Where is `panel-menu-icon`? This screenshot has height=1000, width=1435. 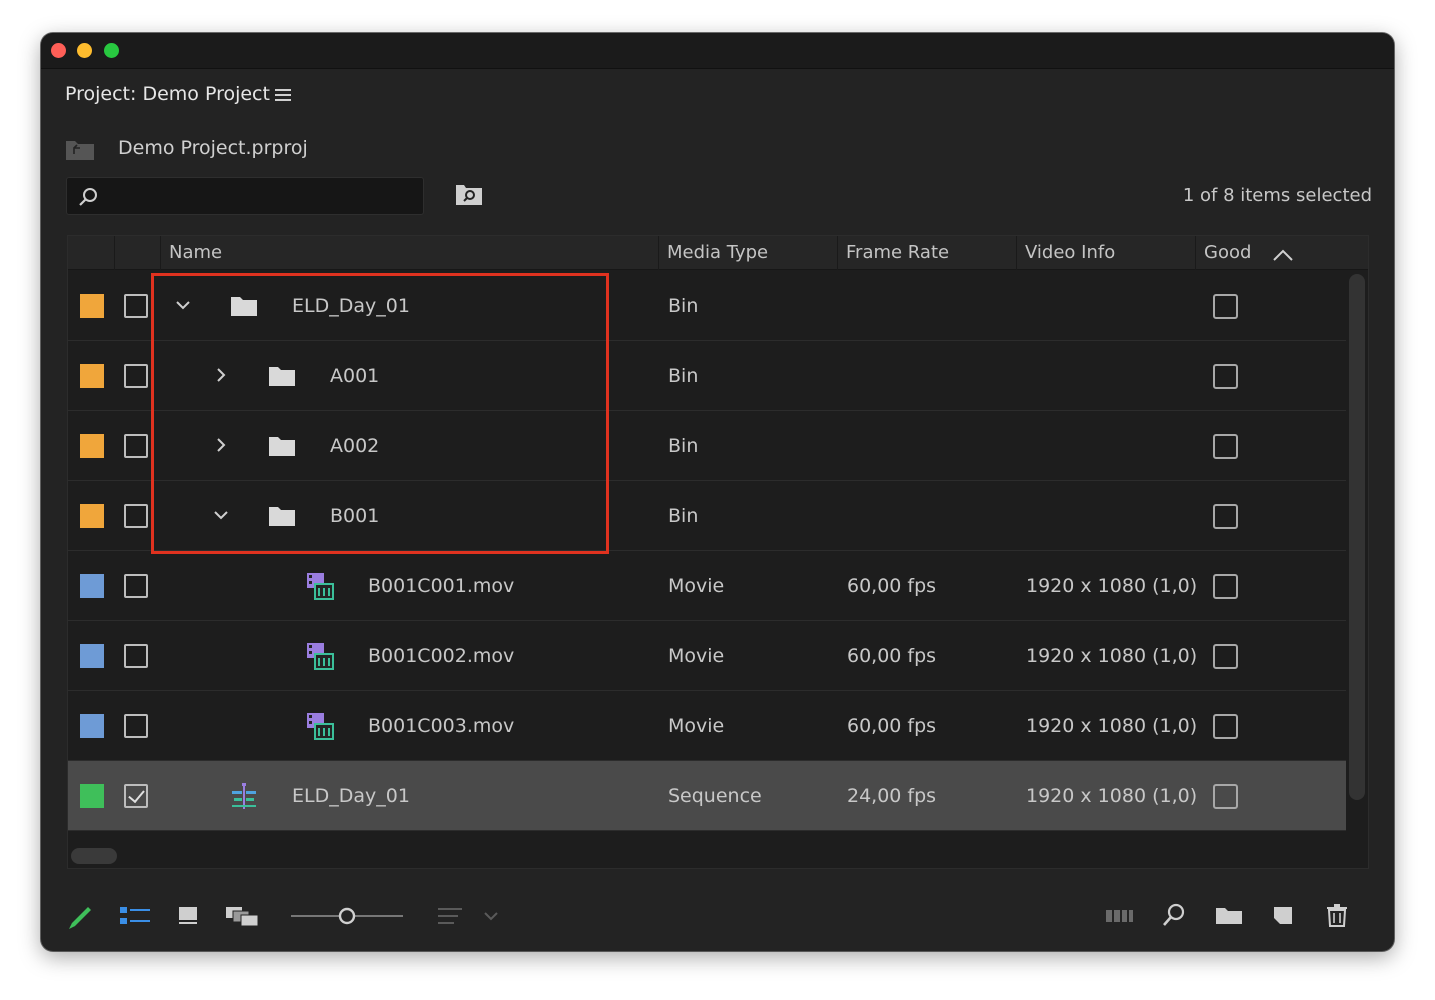
panel-menu-icon is located at coordinates (283, 95).